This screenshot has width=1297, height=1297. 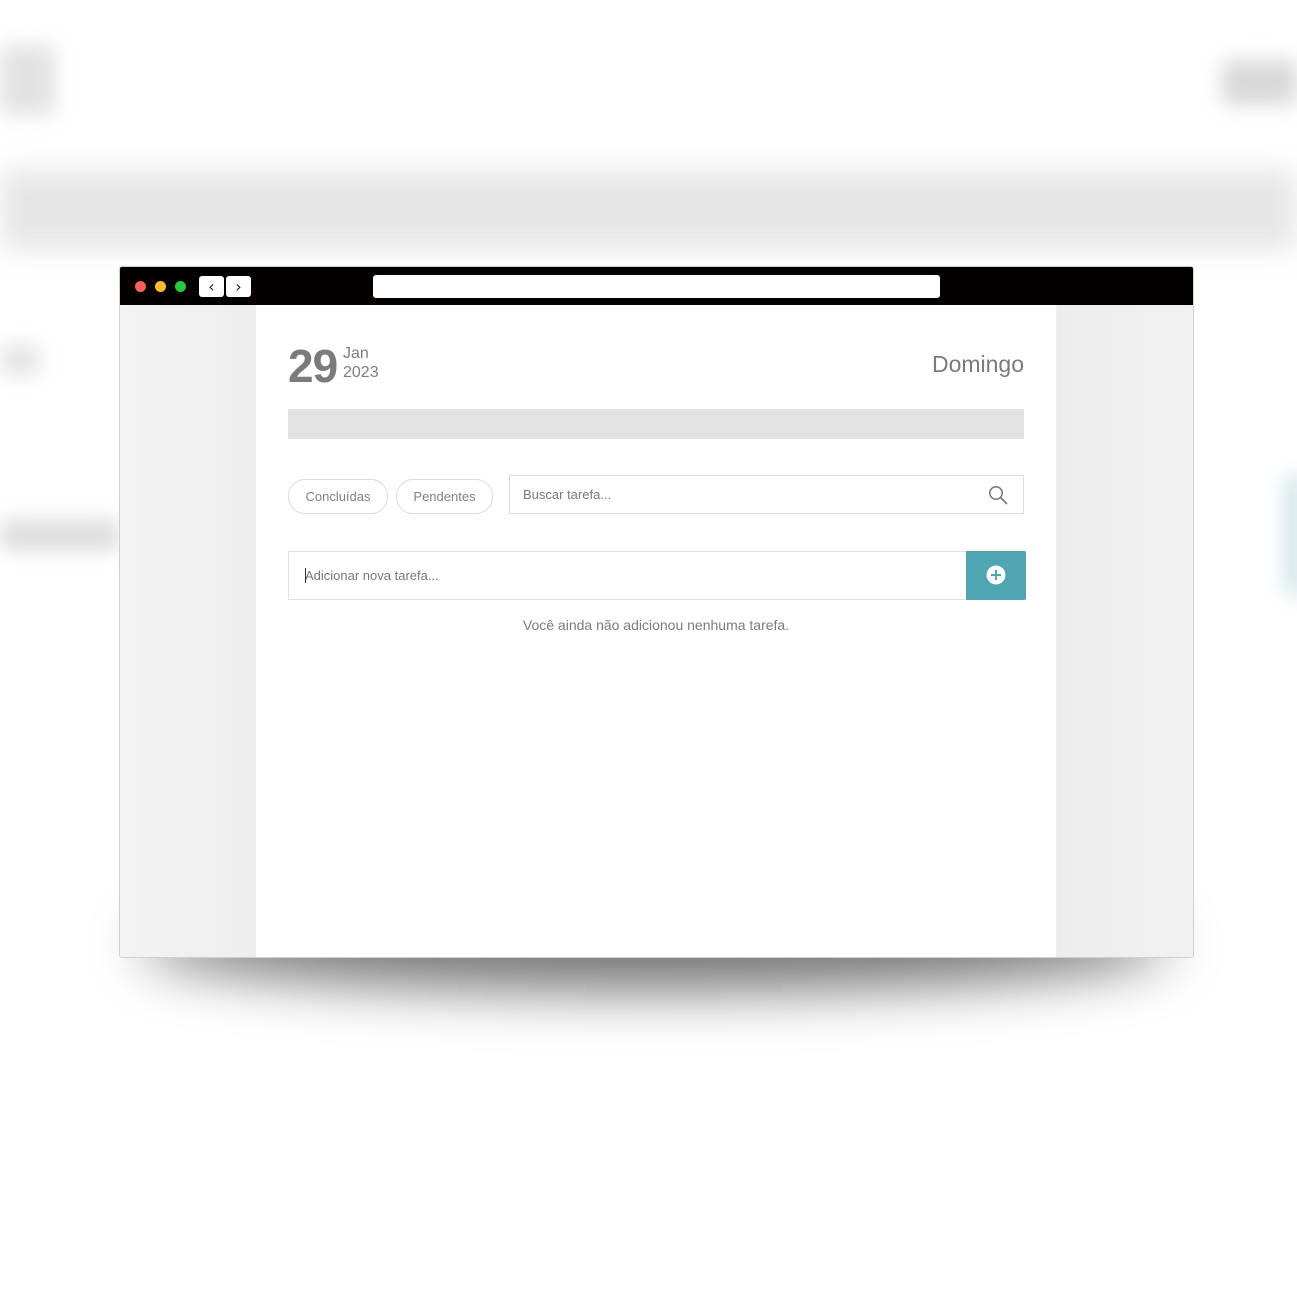 I want to click on plus-circle-icon, so click(x=996, y=575).